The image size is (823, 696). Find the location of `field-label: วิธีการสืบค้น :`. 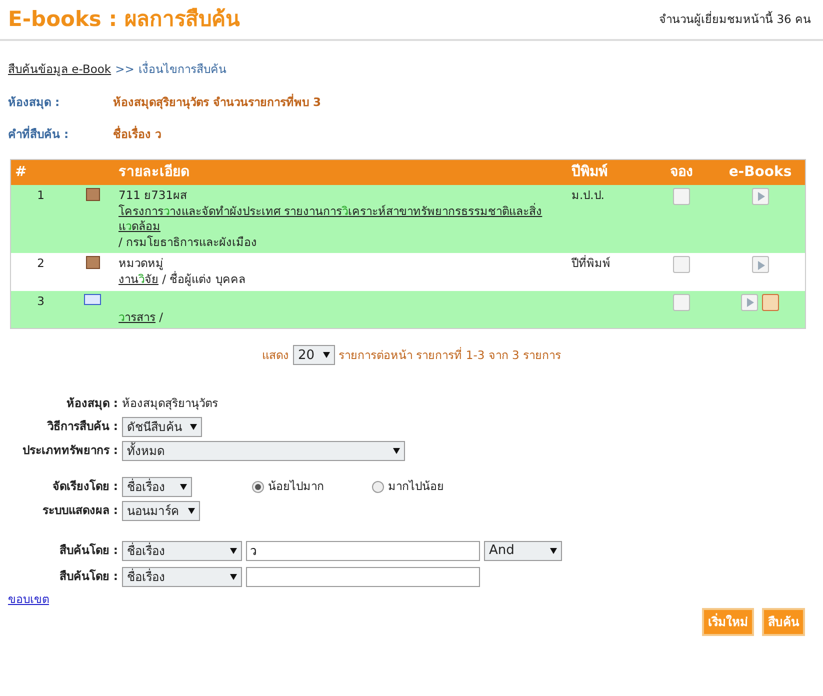

field-label: วิธีการสืบค้น : is located at coordinates (82, 426).